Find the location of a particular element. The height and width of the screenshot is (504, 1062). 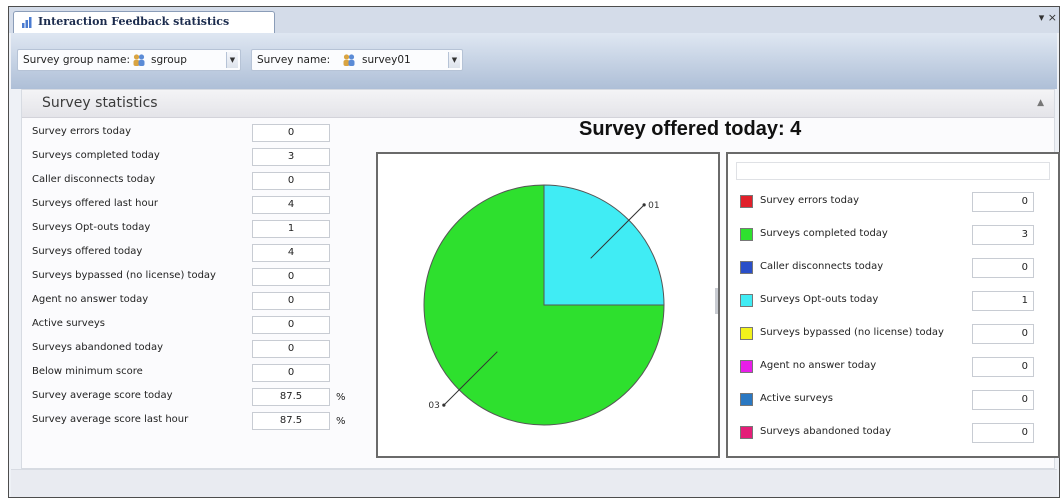

legend-label: Survey errors today is located at coordinates (809, 200).